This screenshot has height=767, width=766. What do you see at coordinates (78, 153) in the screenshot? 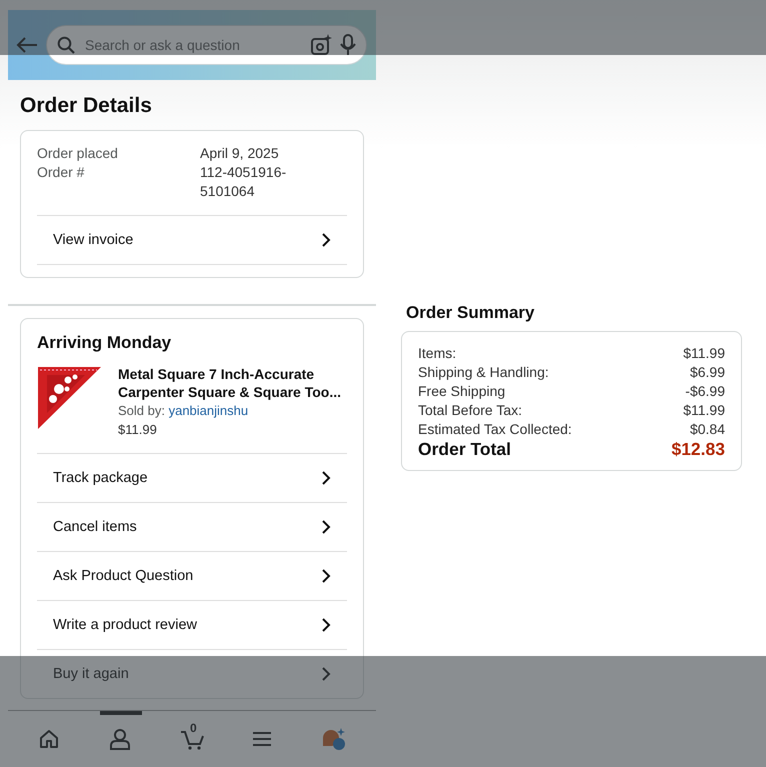
I see `info-label: Order placed` at bounding box center [78, 153].